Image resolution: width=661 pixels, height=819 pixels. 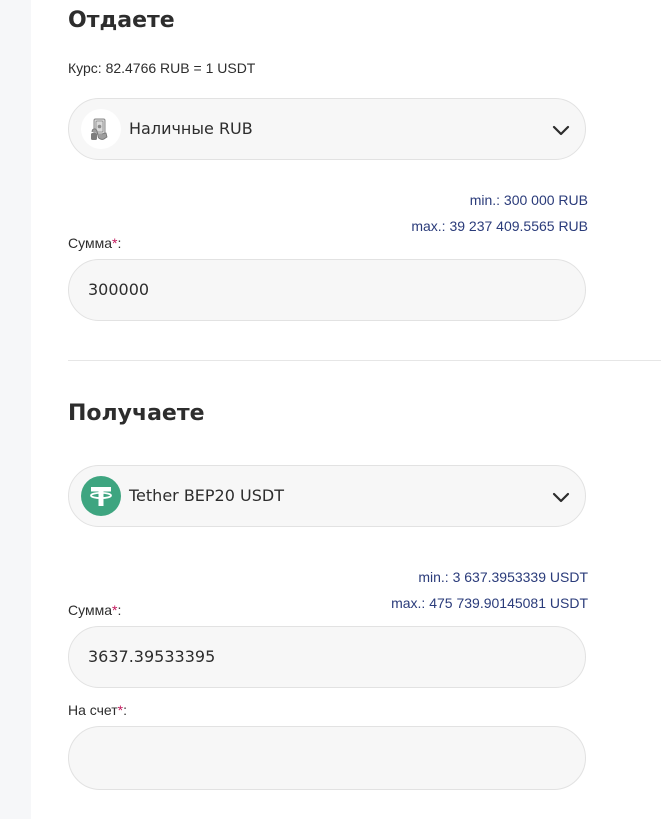 I want to click on section-divider, so click(x=364, y=360).